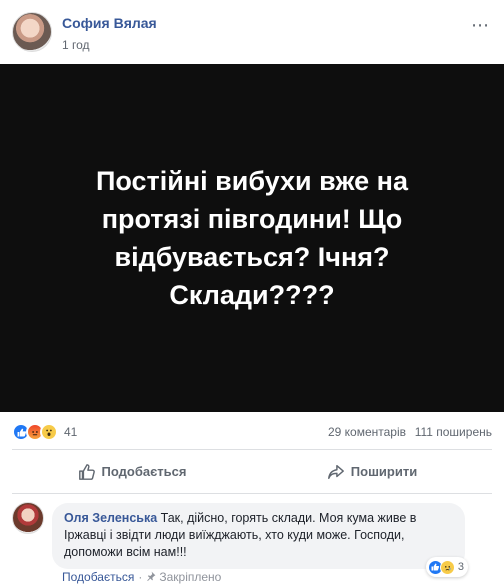 The height and width of the screenshot is (586, 504). What do you see at coordinates (76, 45) in the screenshot?
I see `post-timestamp: 1 год` at bounding box center [76, 45].